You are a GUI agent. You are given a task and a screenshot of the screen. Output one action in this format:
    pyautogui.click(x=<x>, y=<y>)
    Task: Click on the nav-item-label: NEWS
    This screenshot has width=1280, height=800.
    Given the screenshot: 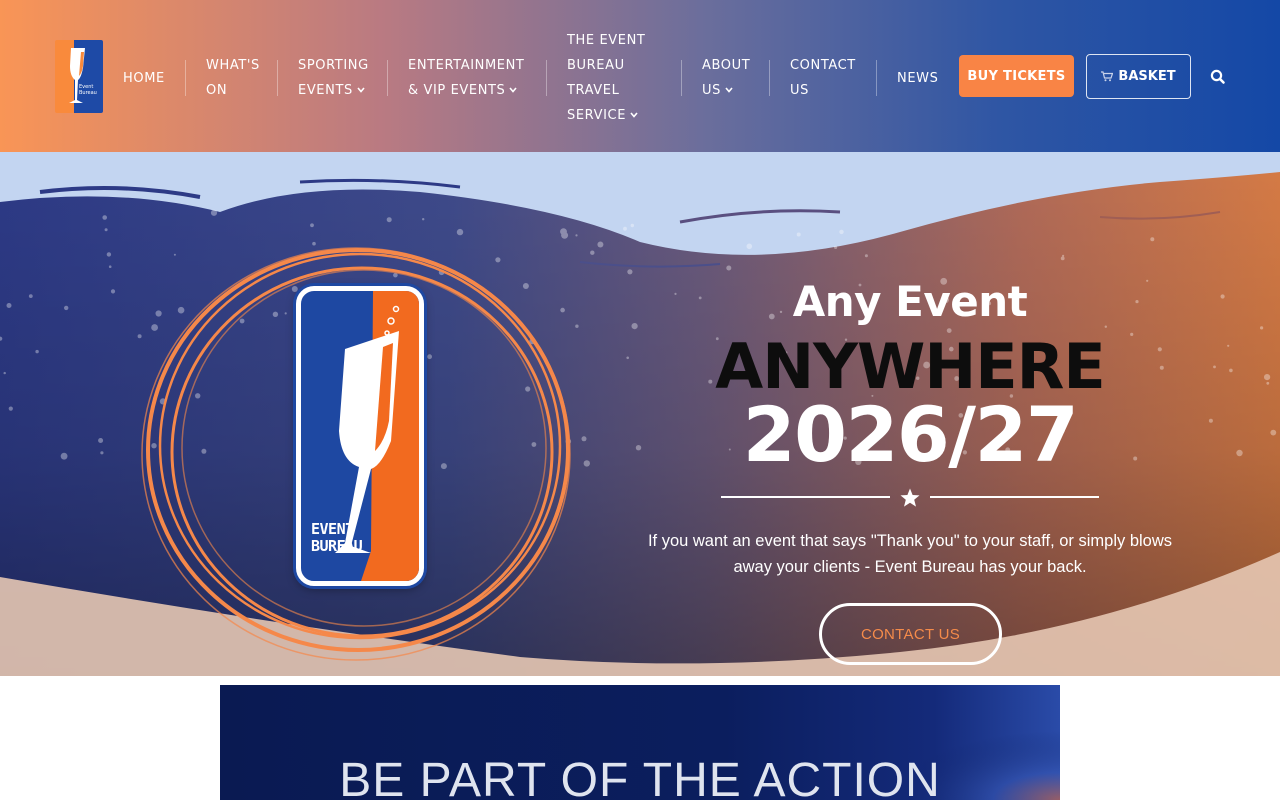 What is the action you would take?
    pyautogui.click(x=918, y=78)
    